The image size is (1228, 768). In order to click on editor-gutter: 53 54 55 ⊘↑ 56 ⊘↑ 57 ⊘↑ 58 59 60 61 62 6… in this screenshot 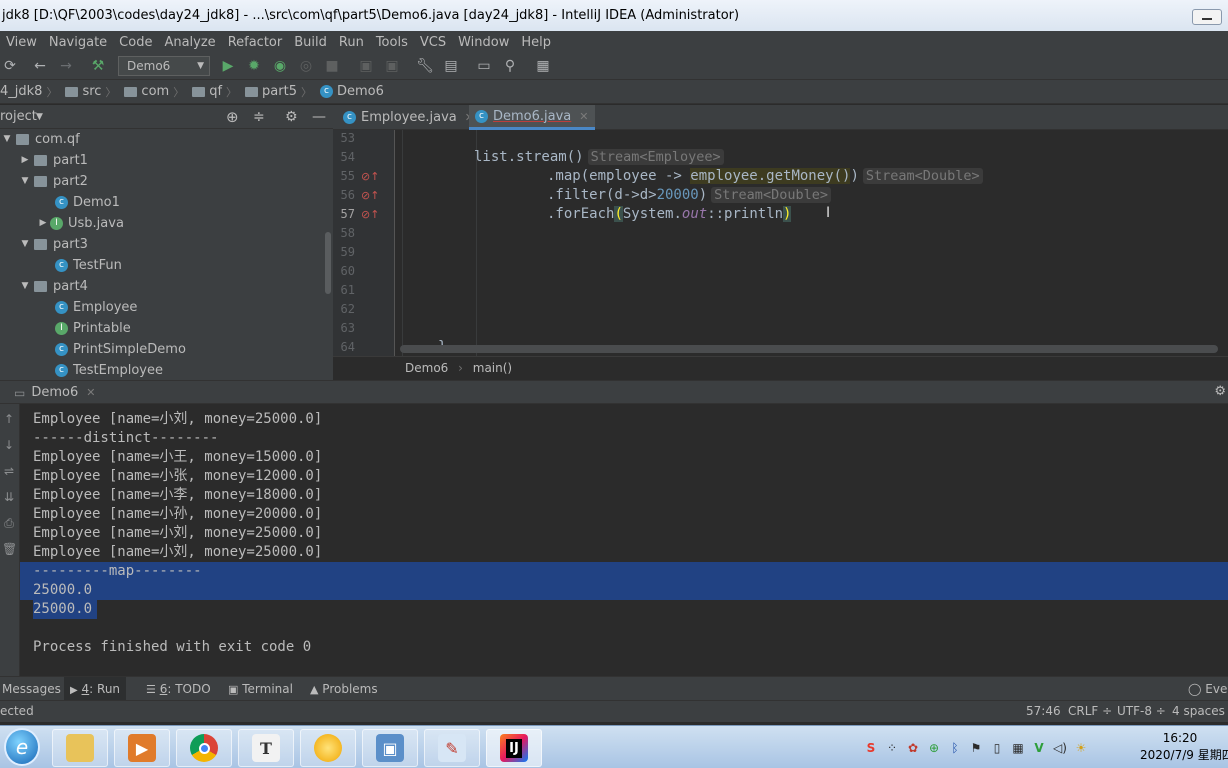, I will do `click(364, 243)`.